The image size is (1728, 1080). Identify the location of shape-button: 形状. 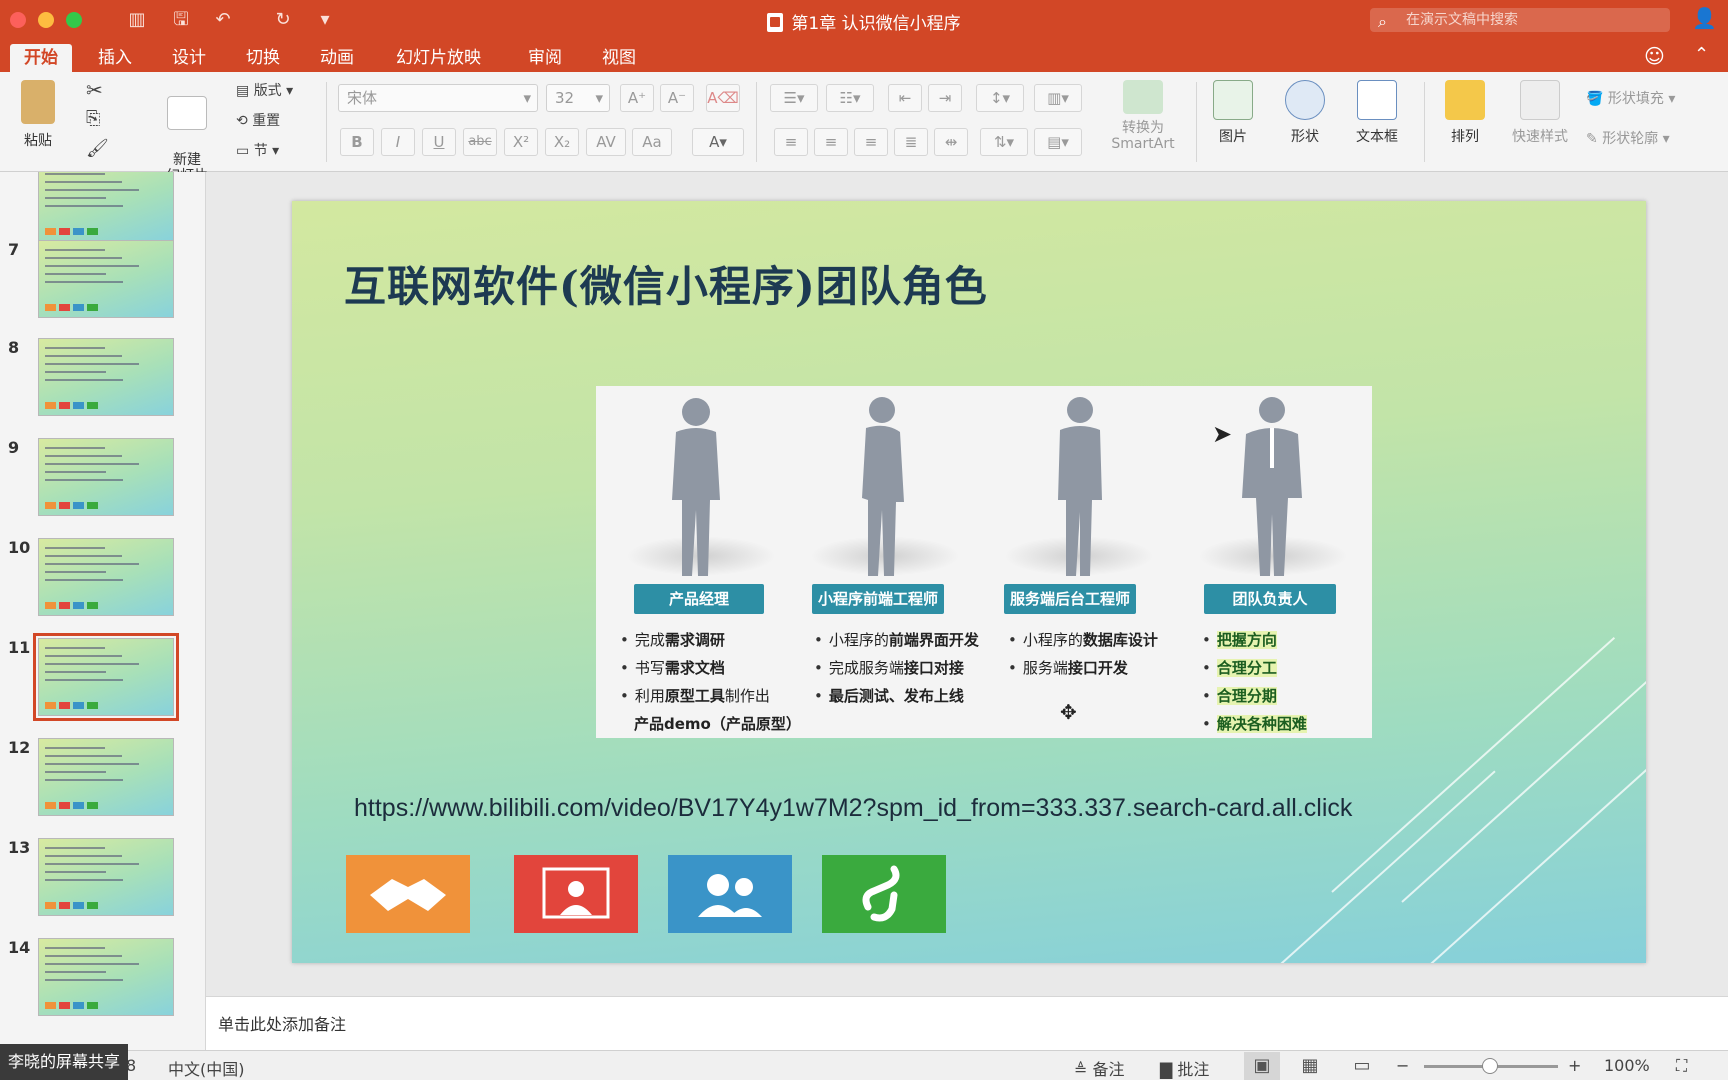
(1305, 113).